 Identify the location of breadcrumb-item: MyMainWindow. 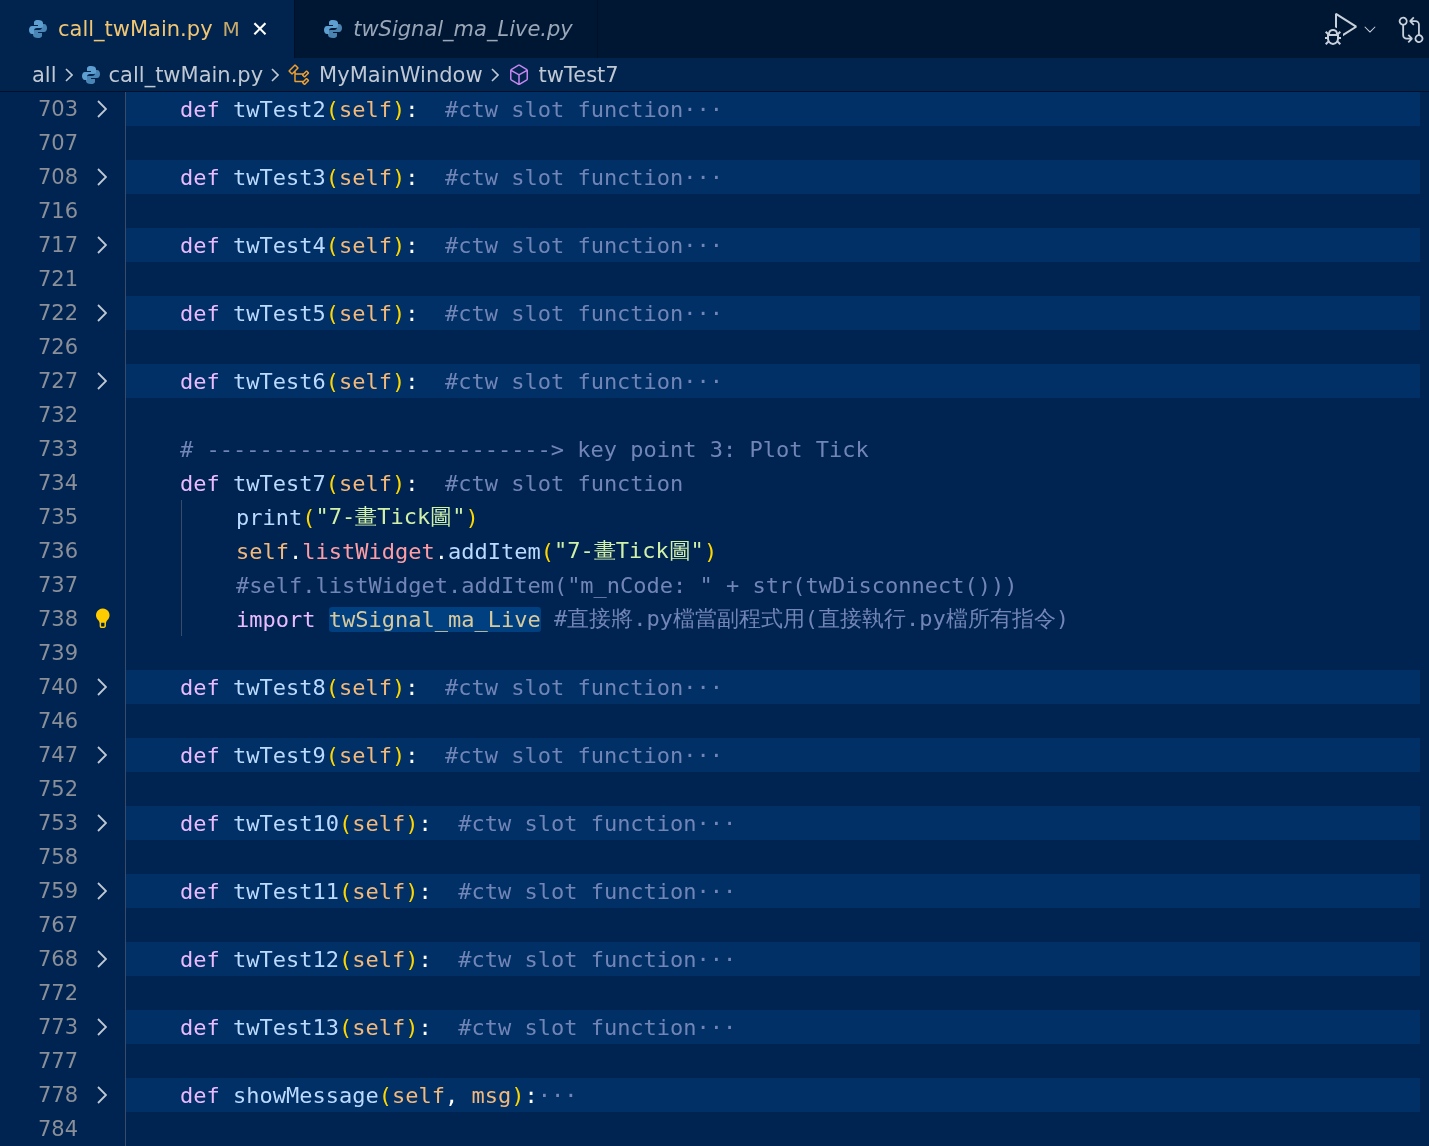
(401, 74).